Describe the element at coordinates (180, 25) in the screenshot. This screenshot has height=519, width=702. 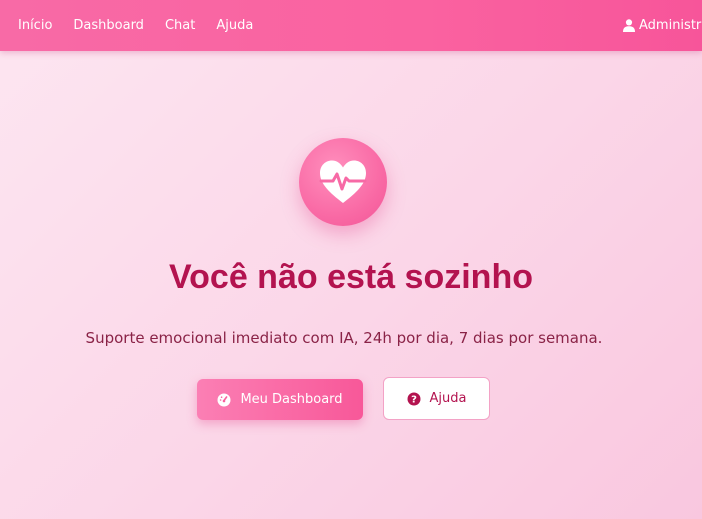
I see `nav-link-chat: Chat` at that location.